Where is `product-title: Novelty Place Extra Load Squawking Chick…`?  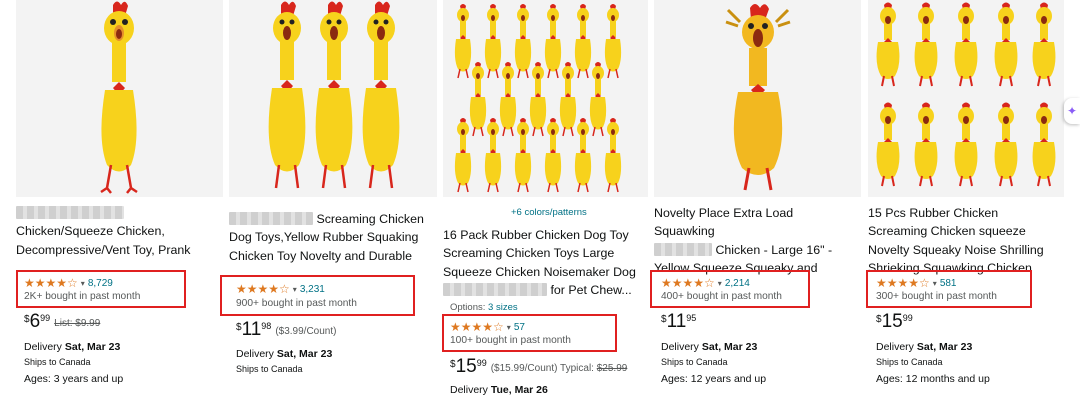
product-title: Novelty Place Extra Load Squawking Chick… is located at coordinates (754, 241).